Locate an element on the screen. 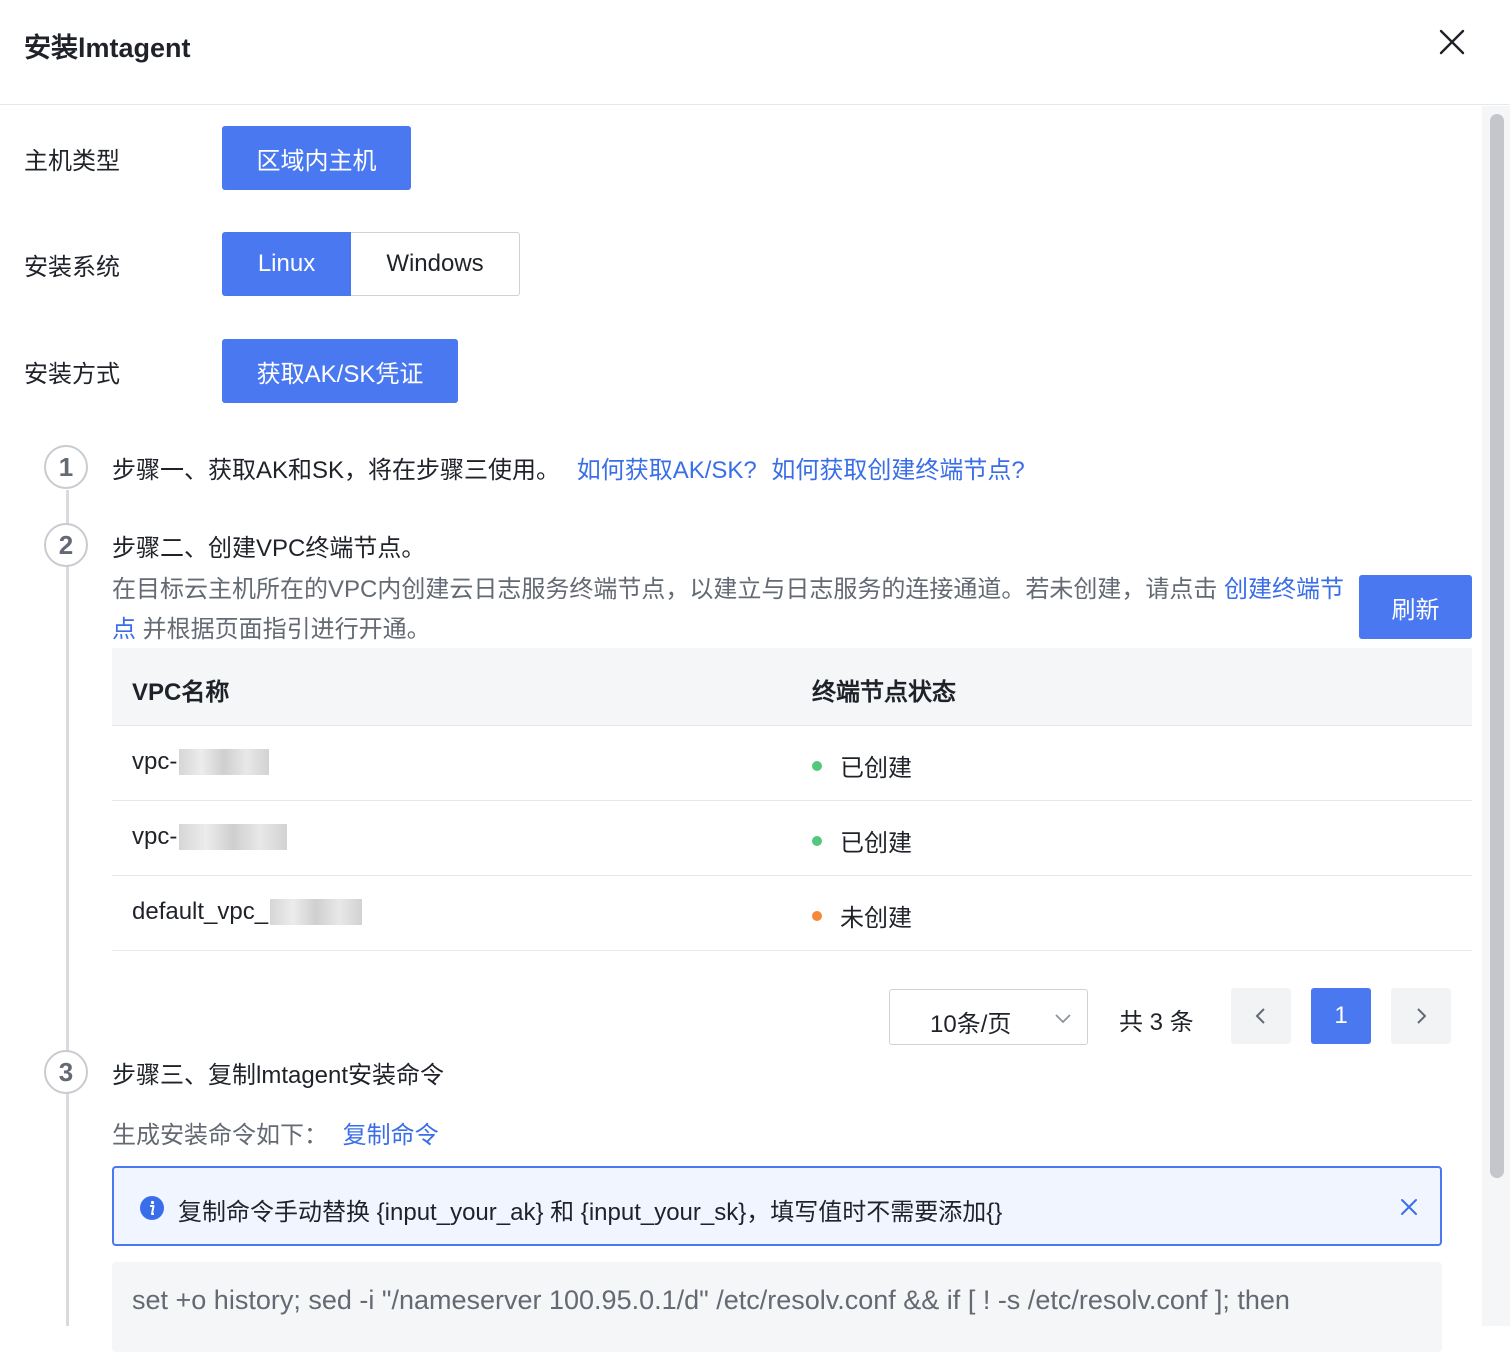 The height and width of the screenshot is (1352, 1510). table-row: default_vpc_ 未创建 is located at coordinates (792, 913).